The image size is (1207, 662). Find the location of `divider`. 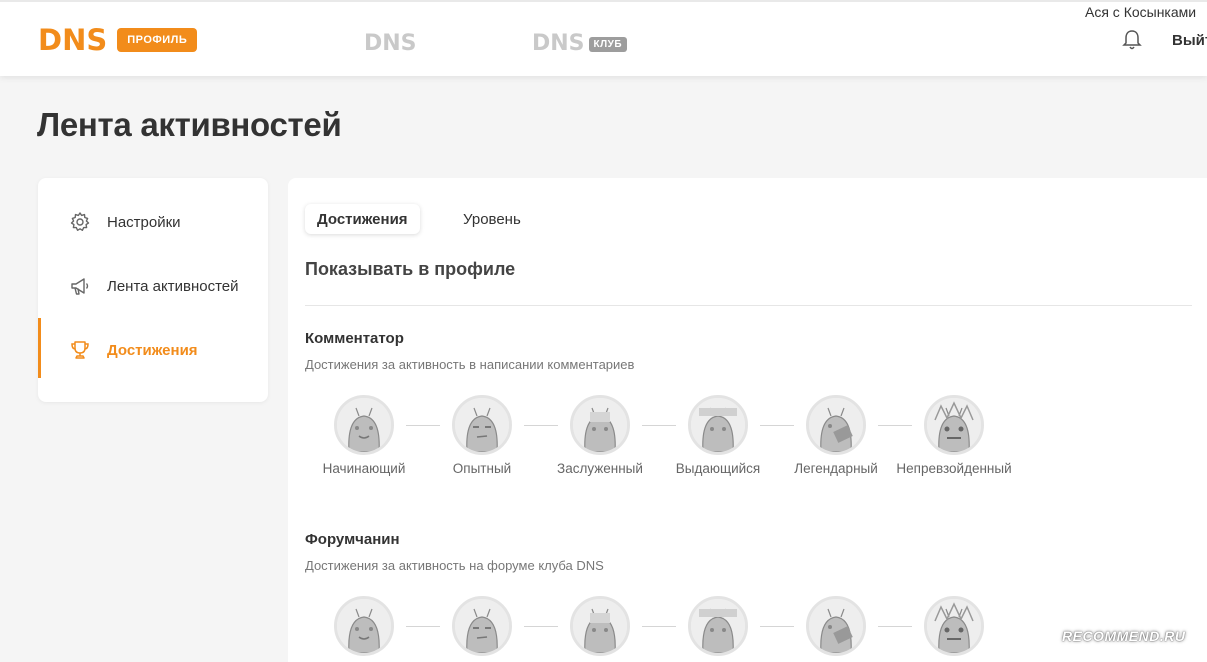

divider is located at coordinates (748, 305).